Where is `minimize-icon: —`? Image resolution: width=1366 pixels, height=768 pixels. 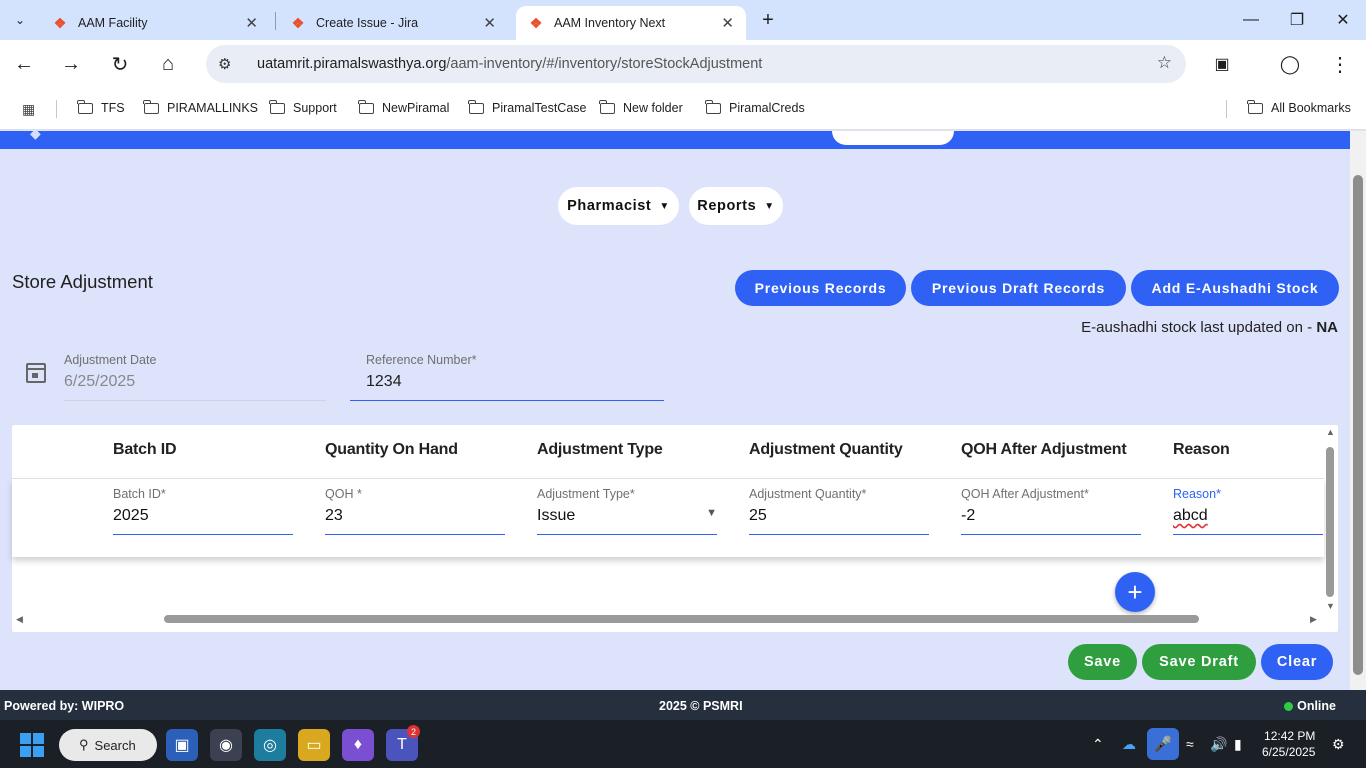
minimize-icon: — is located at coordinates (1251, 20).